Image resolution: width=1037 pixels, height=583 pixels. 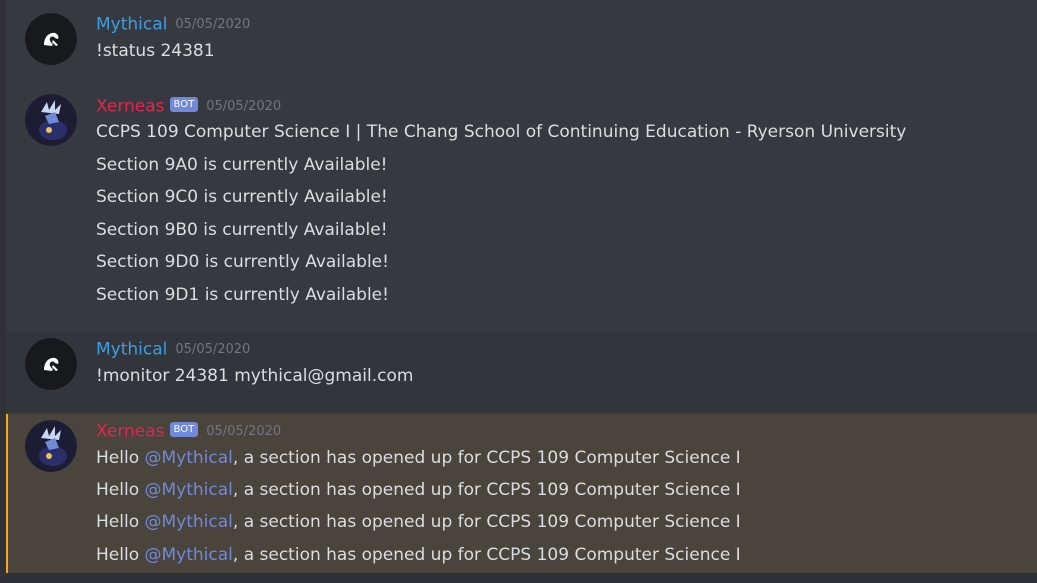 What do you see at coordinates (7, 493) in the screenshot?
I see `mention-indicator-bar` at bounding box center [7, 493].